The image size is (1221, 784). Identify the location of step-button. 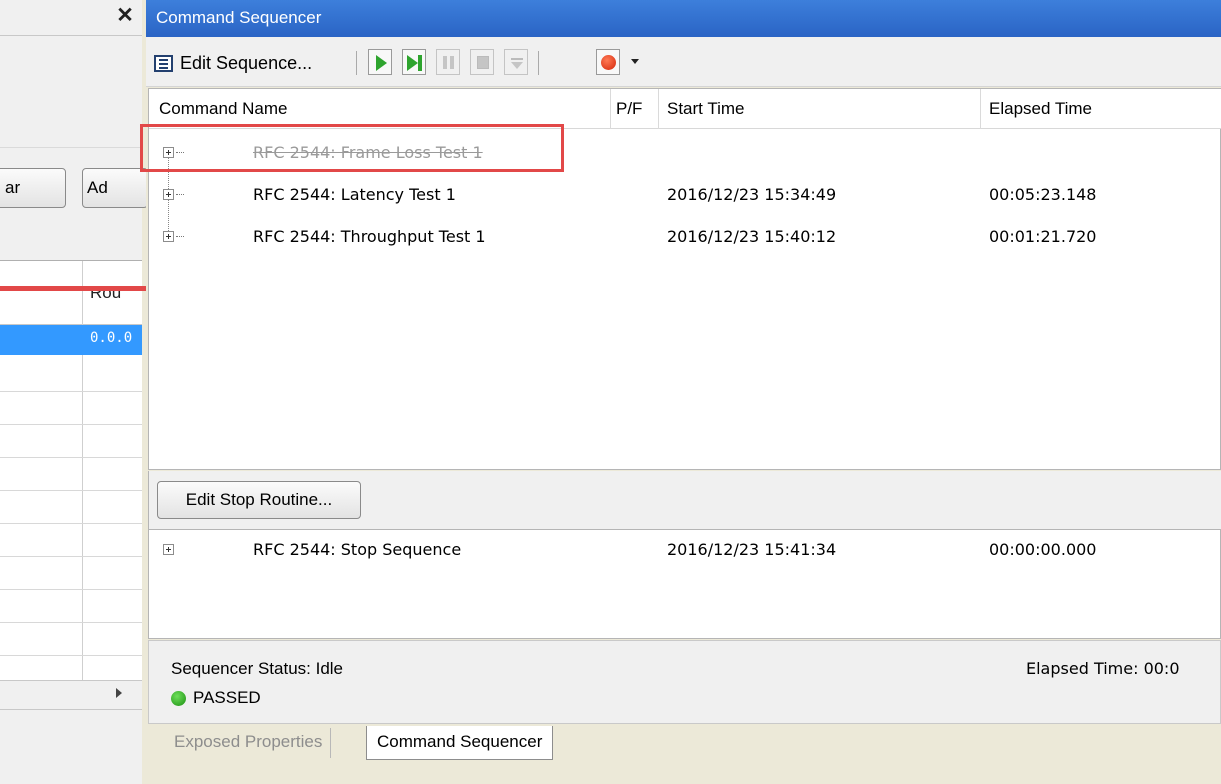
(516, 62).